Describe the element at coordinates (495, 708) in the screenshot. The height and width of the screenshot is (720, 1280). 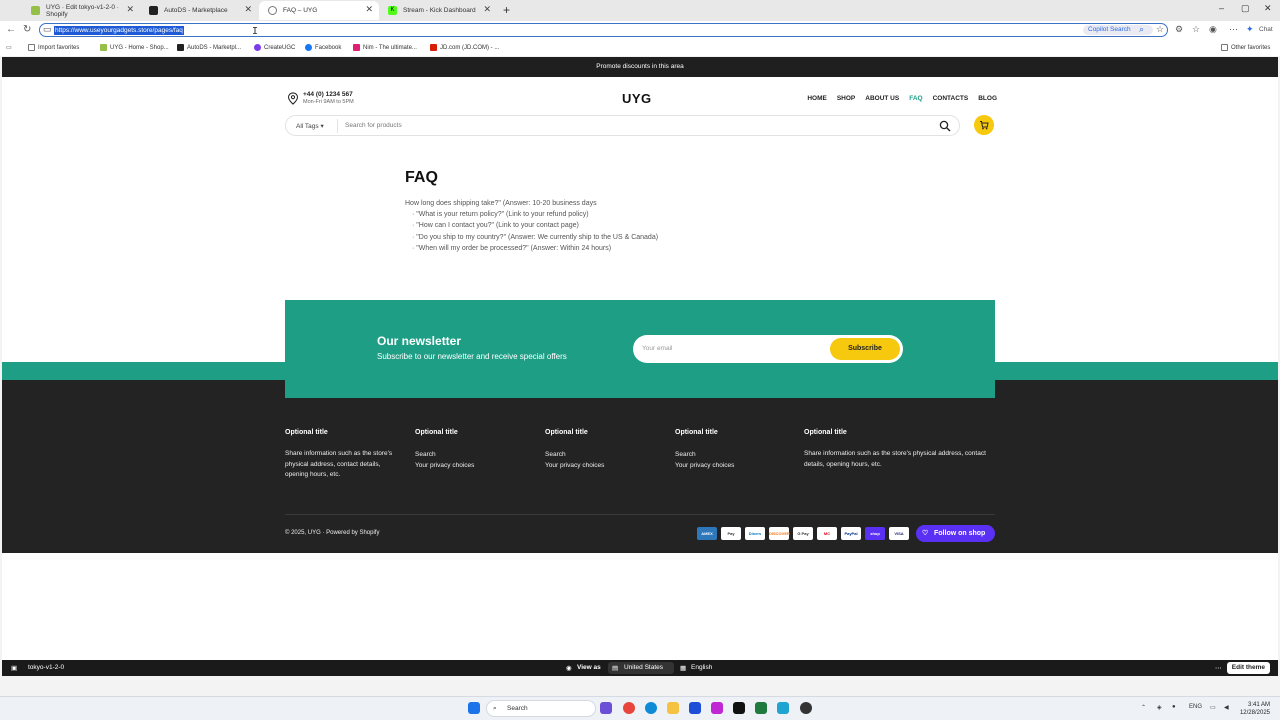
I see `search-icon: ⌕` at that location.